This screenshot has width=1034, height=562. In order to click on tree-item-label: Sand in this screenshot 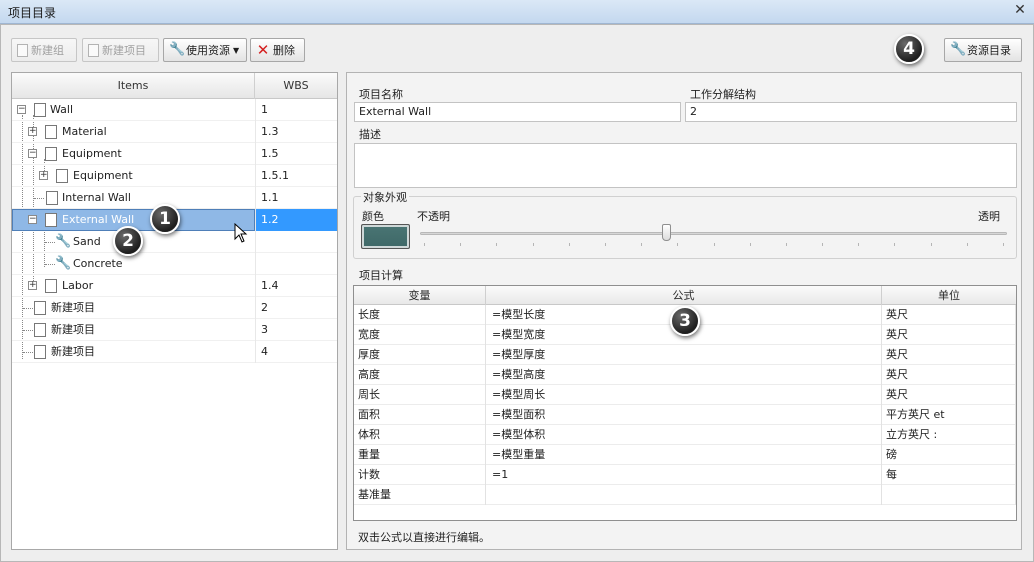, I will do `click(87, 241)`.